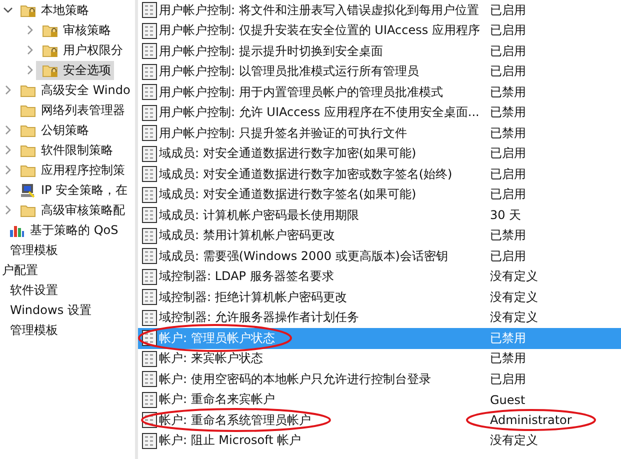 The height and width of the screenshot is (459, 621). I want to click on tree-item: IP 安全策略，在, so click(72, 190).